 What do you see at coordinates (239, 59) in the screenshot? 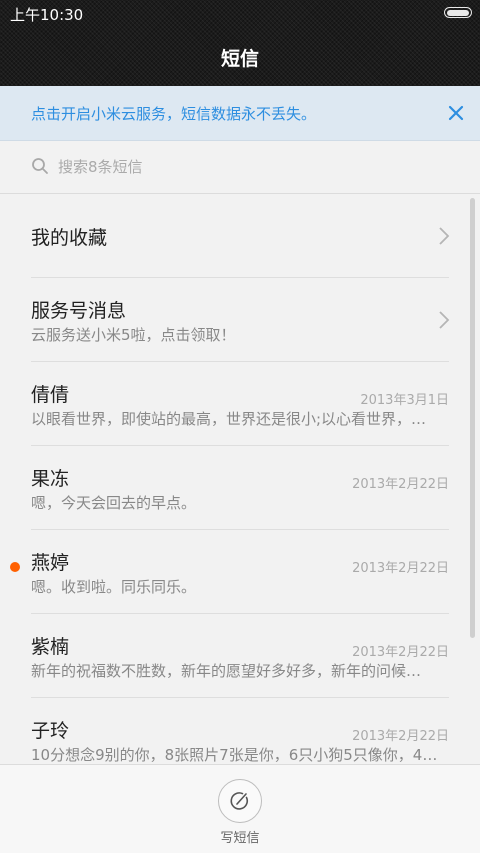
I see `page-title: 短信` at bounding box center [239, 59].